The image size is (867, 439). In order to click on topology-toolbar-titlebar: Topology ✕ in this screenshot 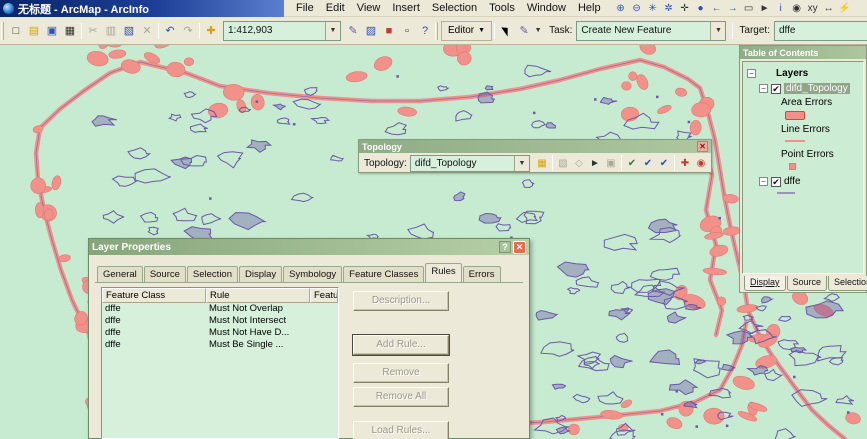, I will do `click(535, 146)`.